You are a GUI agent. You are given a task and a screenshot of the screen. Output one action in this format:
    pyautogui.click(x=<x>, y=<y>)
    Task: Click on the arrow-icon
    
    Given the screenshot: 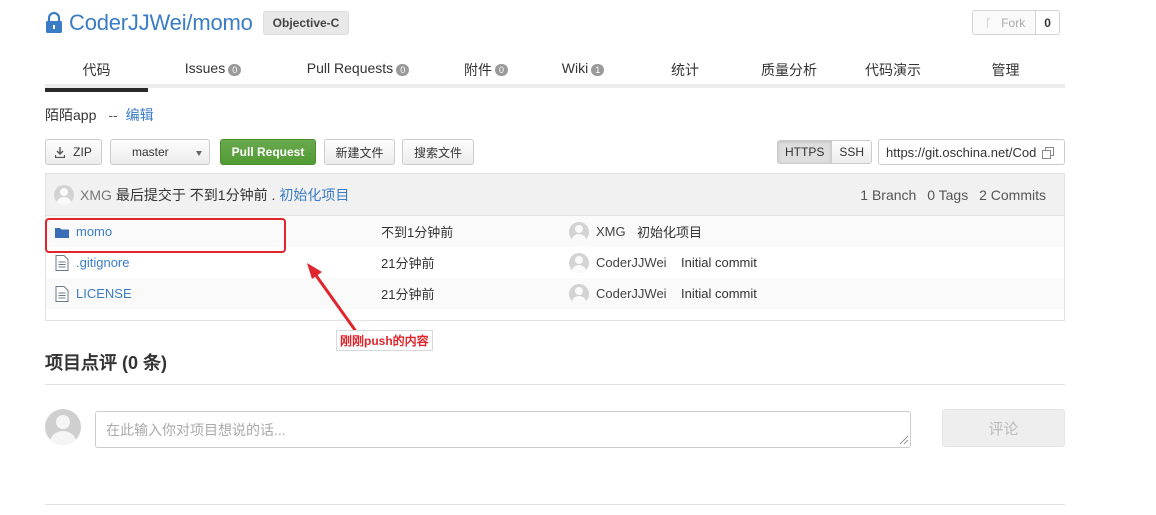 What is the action you would take?
    pyautogui.click(x=332, y=297)
    